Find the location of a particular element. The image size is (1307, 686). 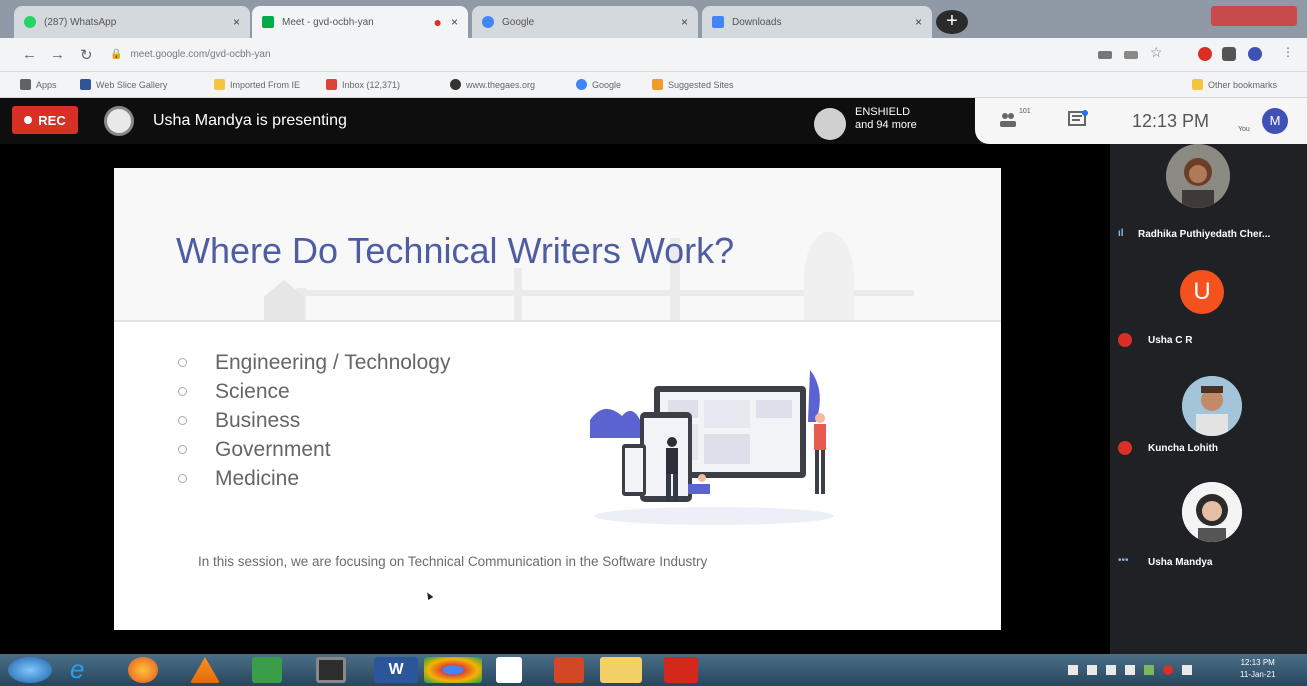

bookmark-google: Google is located at coordinates (598, 84).